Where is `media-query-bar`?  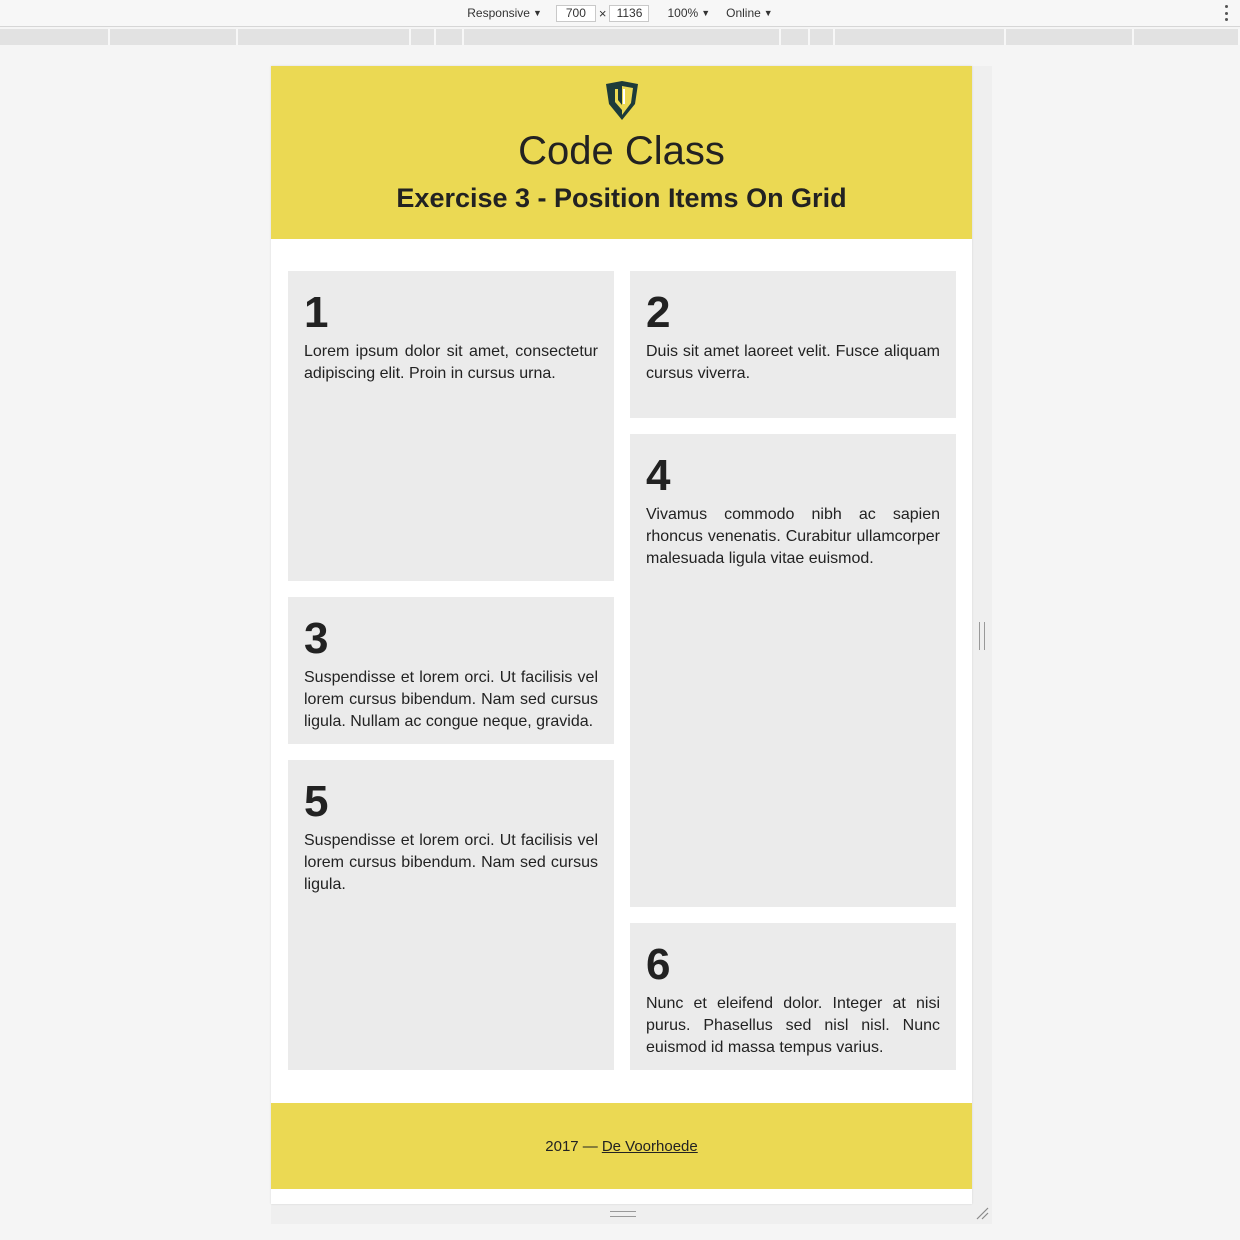
media-query-bar is located at coordinates (620, 37).